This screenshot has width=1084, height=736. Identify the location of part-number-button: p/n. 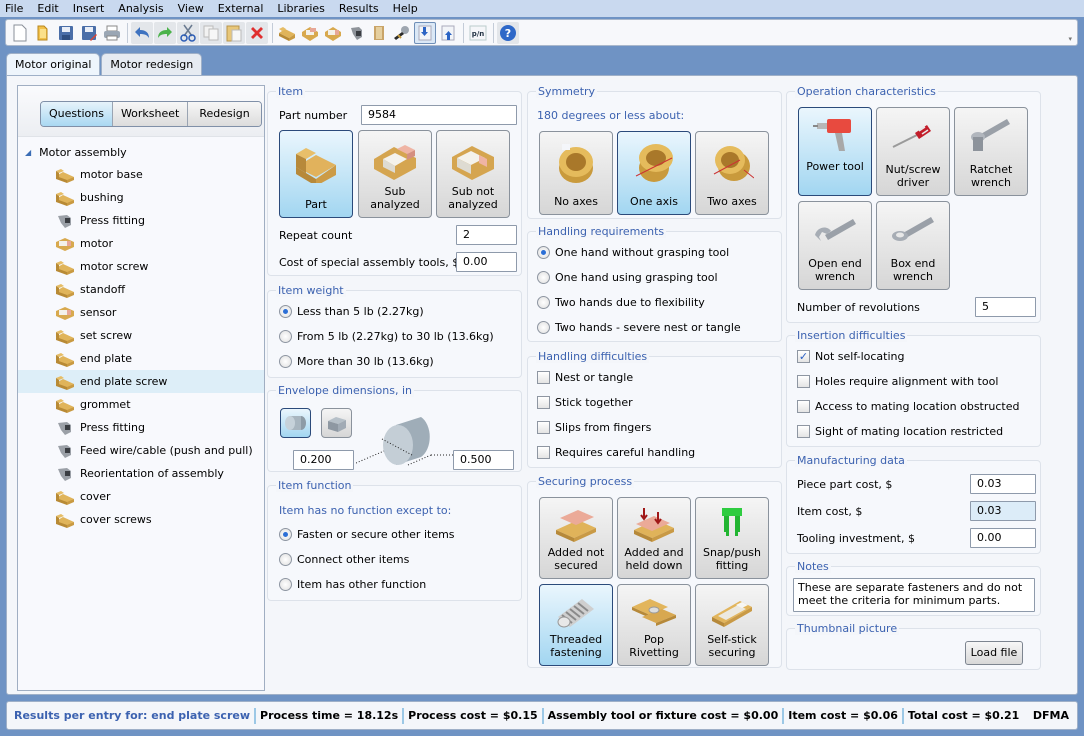
(478, 33).